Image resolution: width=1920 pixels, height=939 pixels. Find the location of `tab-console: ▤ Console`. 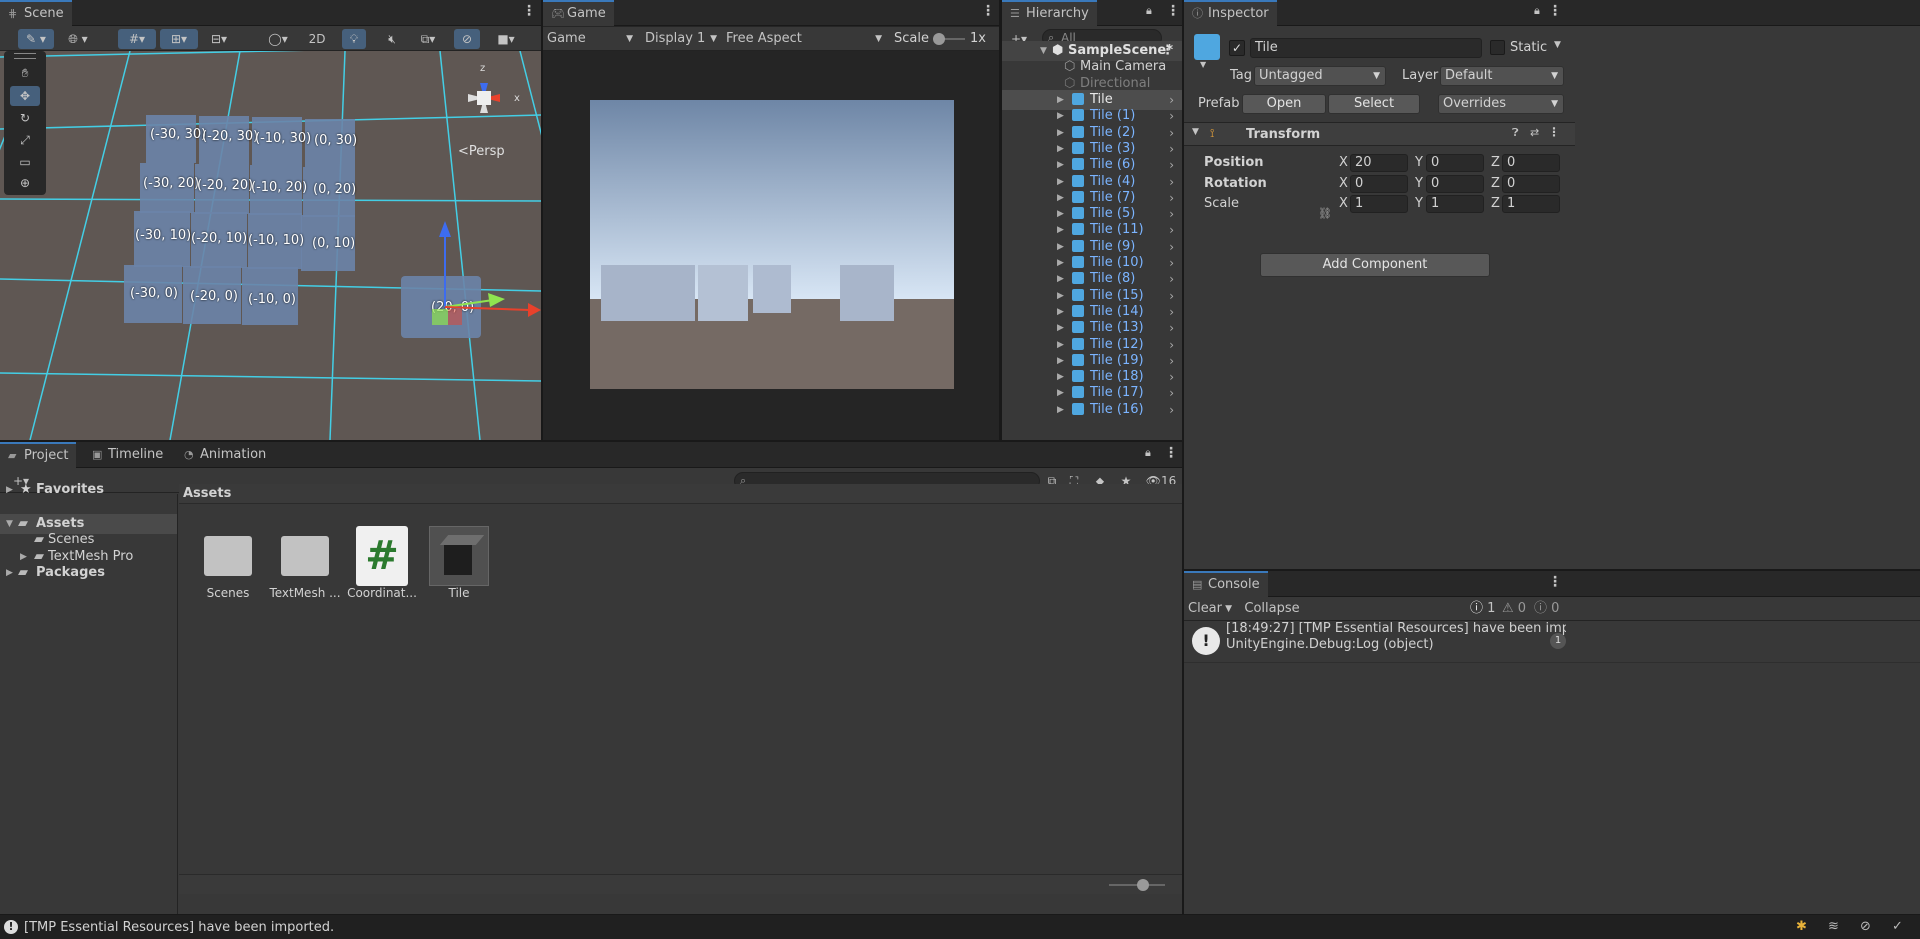

tab-console: ▤ Console is located at coordinates (1226, 584).